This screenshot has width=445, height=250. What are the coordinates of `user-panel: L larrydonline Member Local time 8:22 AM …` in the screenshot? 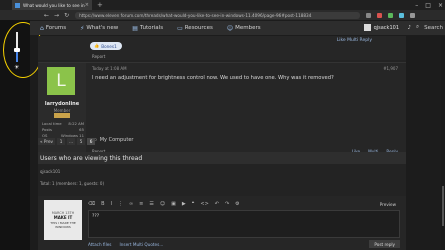 It's located at (62, 112).